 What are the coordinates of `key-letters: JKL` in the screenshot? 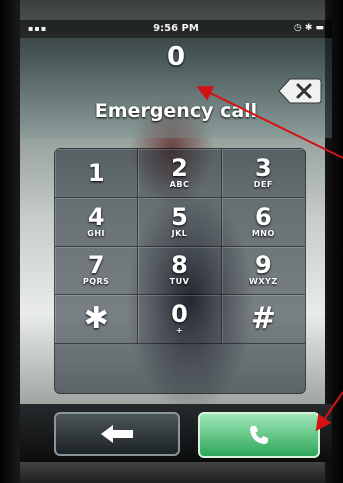 It's located at (179, 233).